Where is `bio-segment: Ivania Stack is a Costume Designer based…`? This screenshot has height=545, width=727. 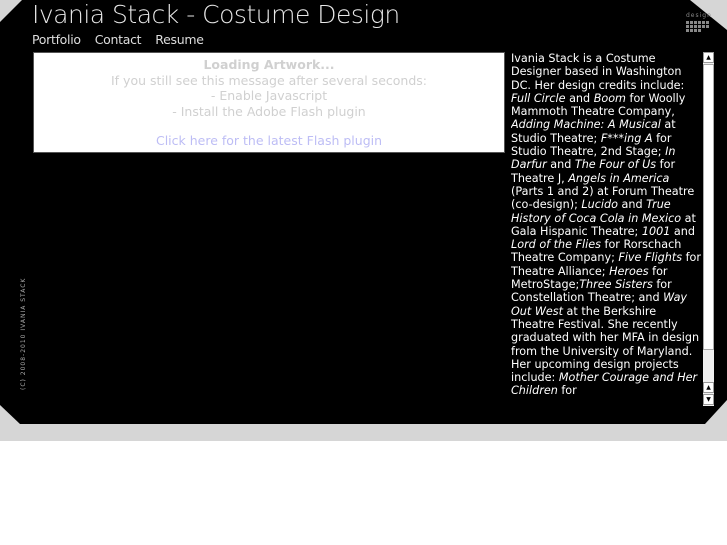 bio-segment: Ivania Stack is a Costume Designer based… is located at coordinates (598, 72).